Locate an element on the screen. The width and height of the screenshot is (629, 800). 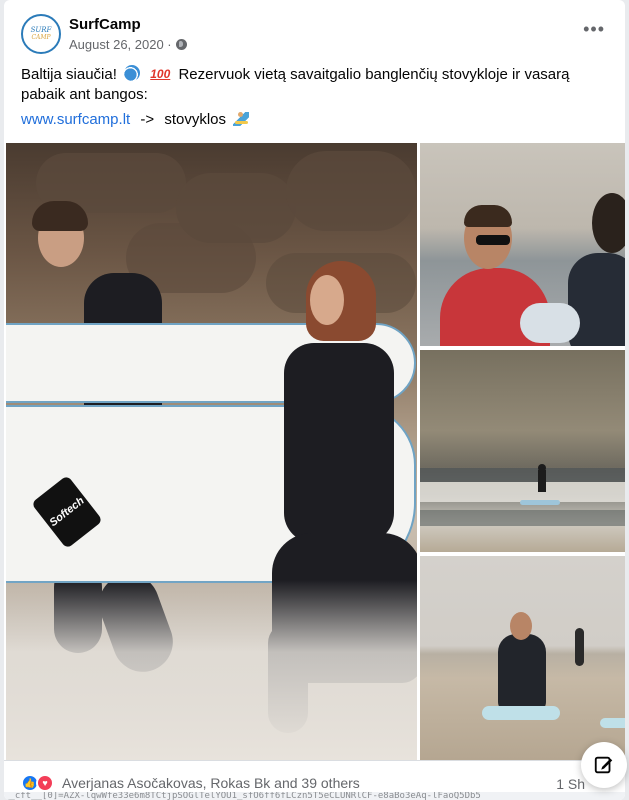
avatar-text-top: SURF is located at coordinates (41, 30).